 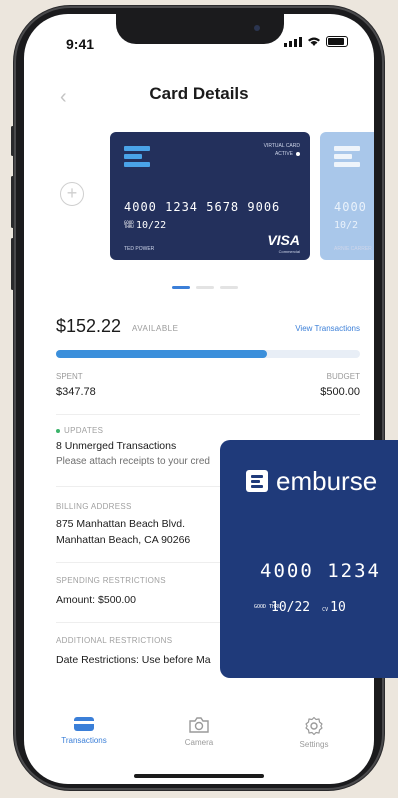 What do you see at coordinates (181, 287) in the screenshot?
I see `pager-dot-active` at bounding box center [181, 287].